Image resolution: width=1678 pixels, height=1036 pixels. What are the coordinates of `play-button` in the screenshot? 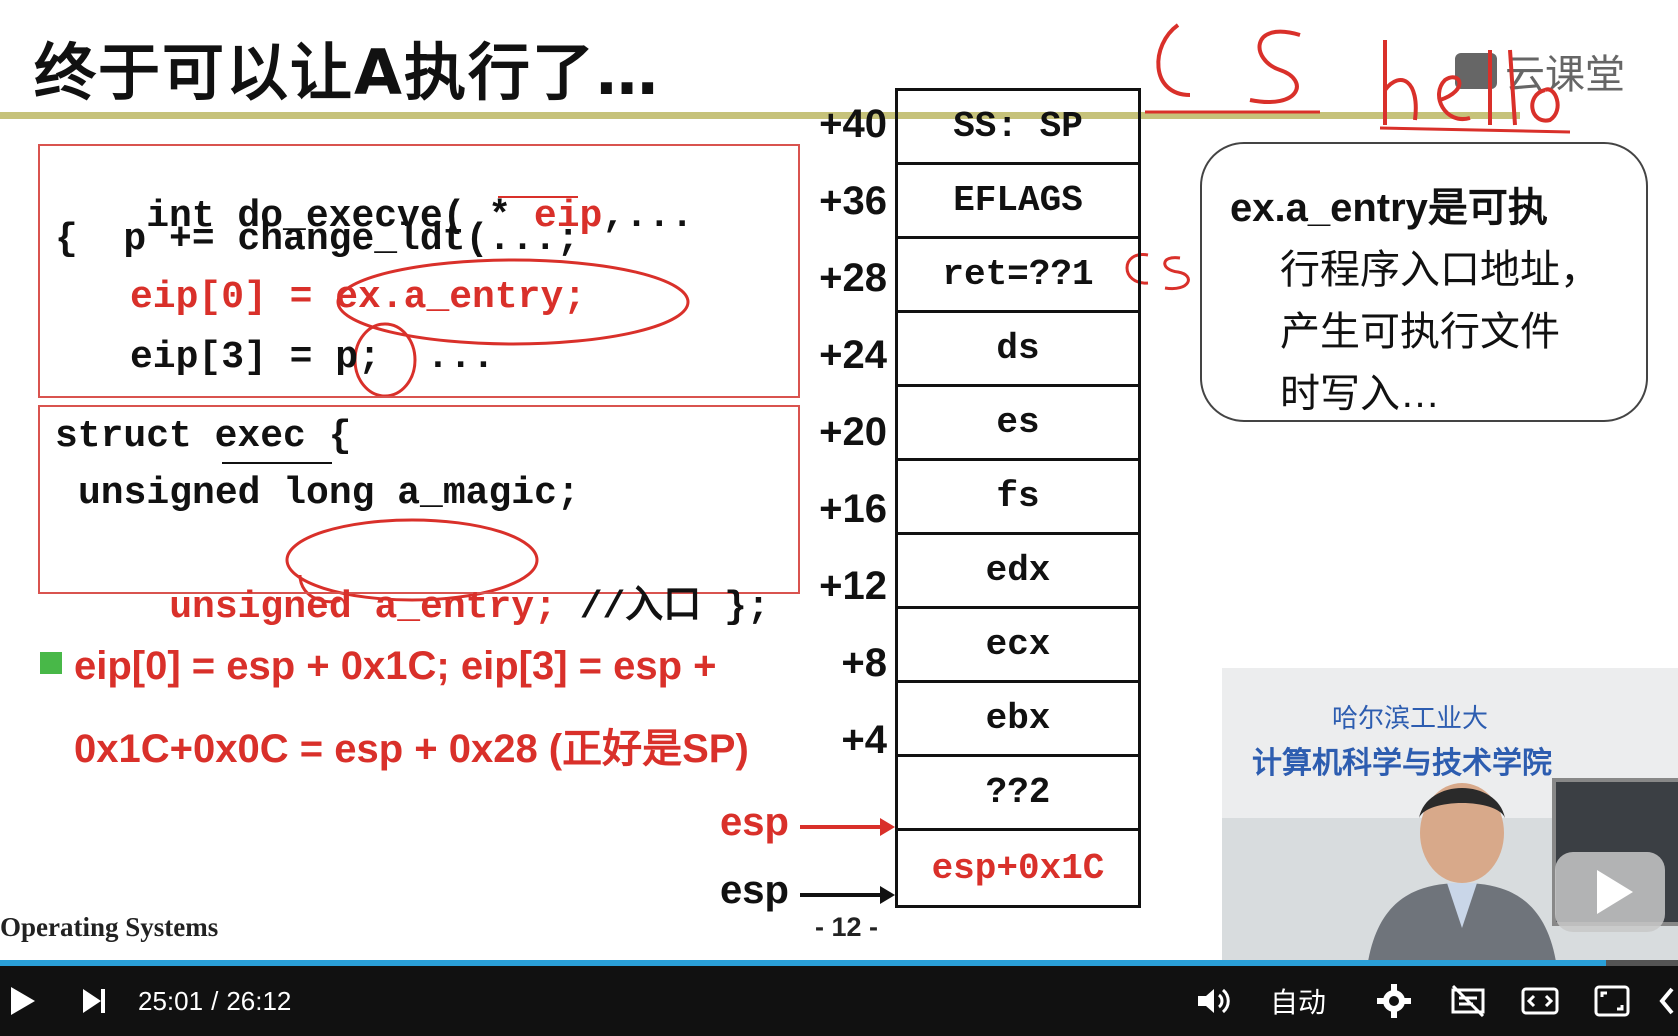 It's located at (22, 1001).